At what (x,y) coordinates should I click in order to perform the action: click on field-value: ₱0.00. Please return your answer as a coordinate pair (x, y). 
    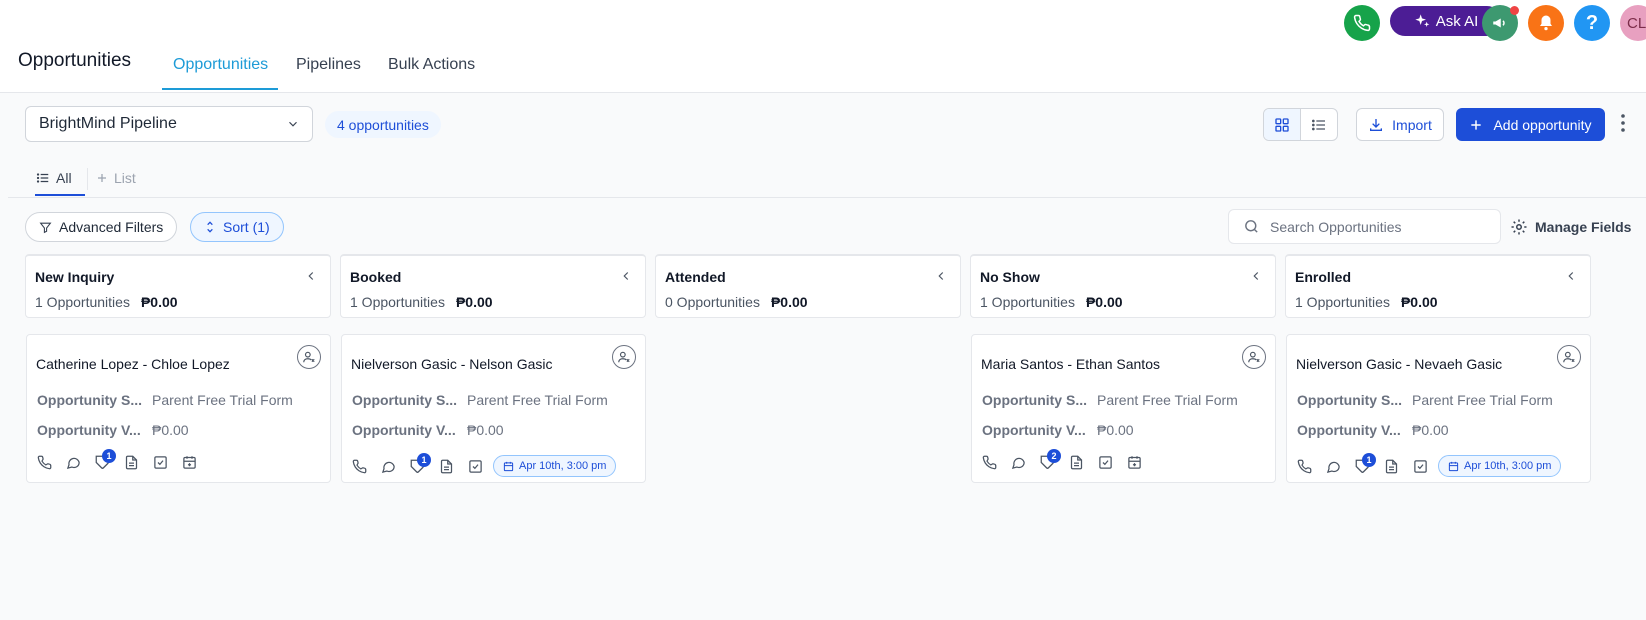
    Looking at the image, I should click on (485, 430).